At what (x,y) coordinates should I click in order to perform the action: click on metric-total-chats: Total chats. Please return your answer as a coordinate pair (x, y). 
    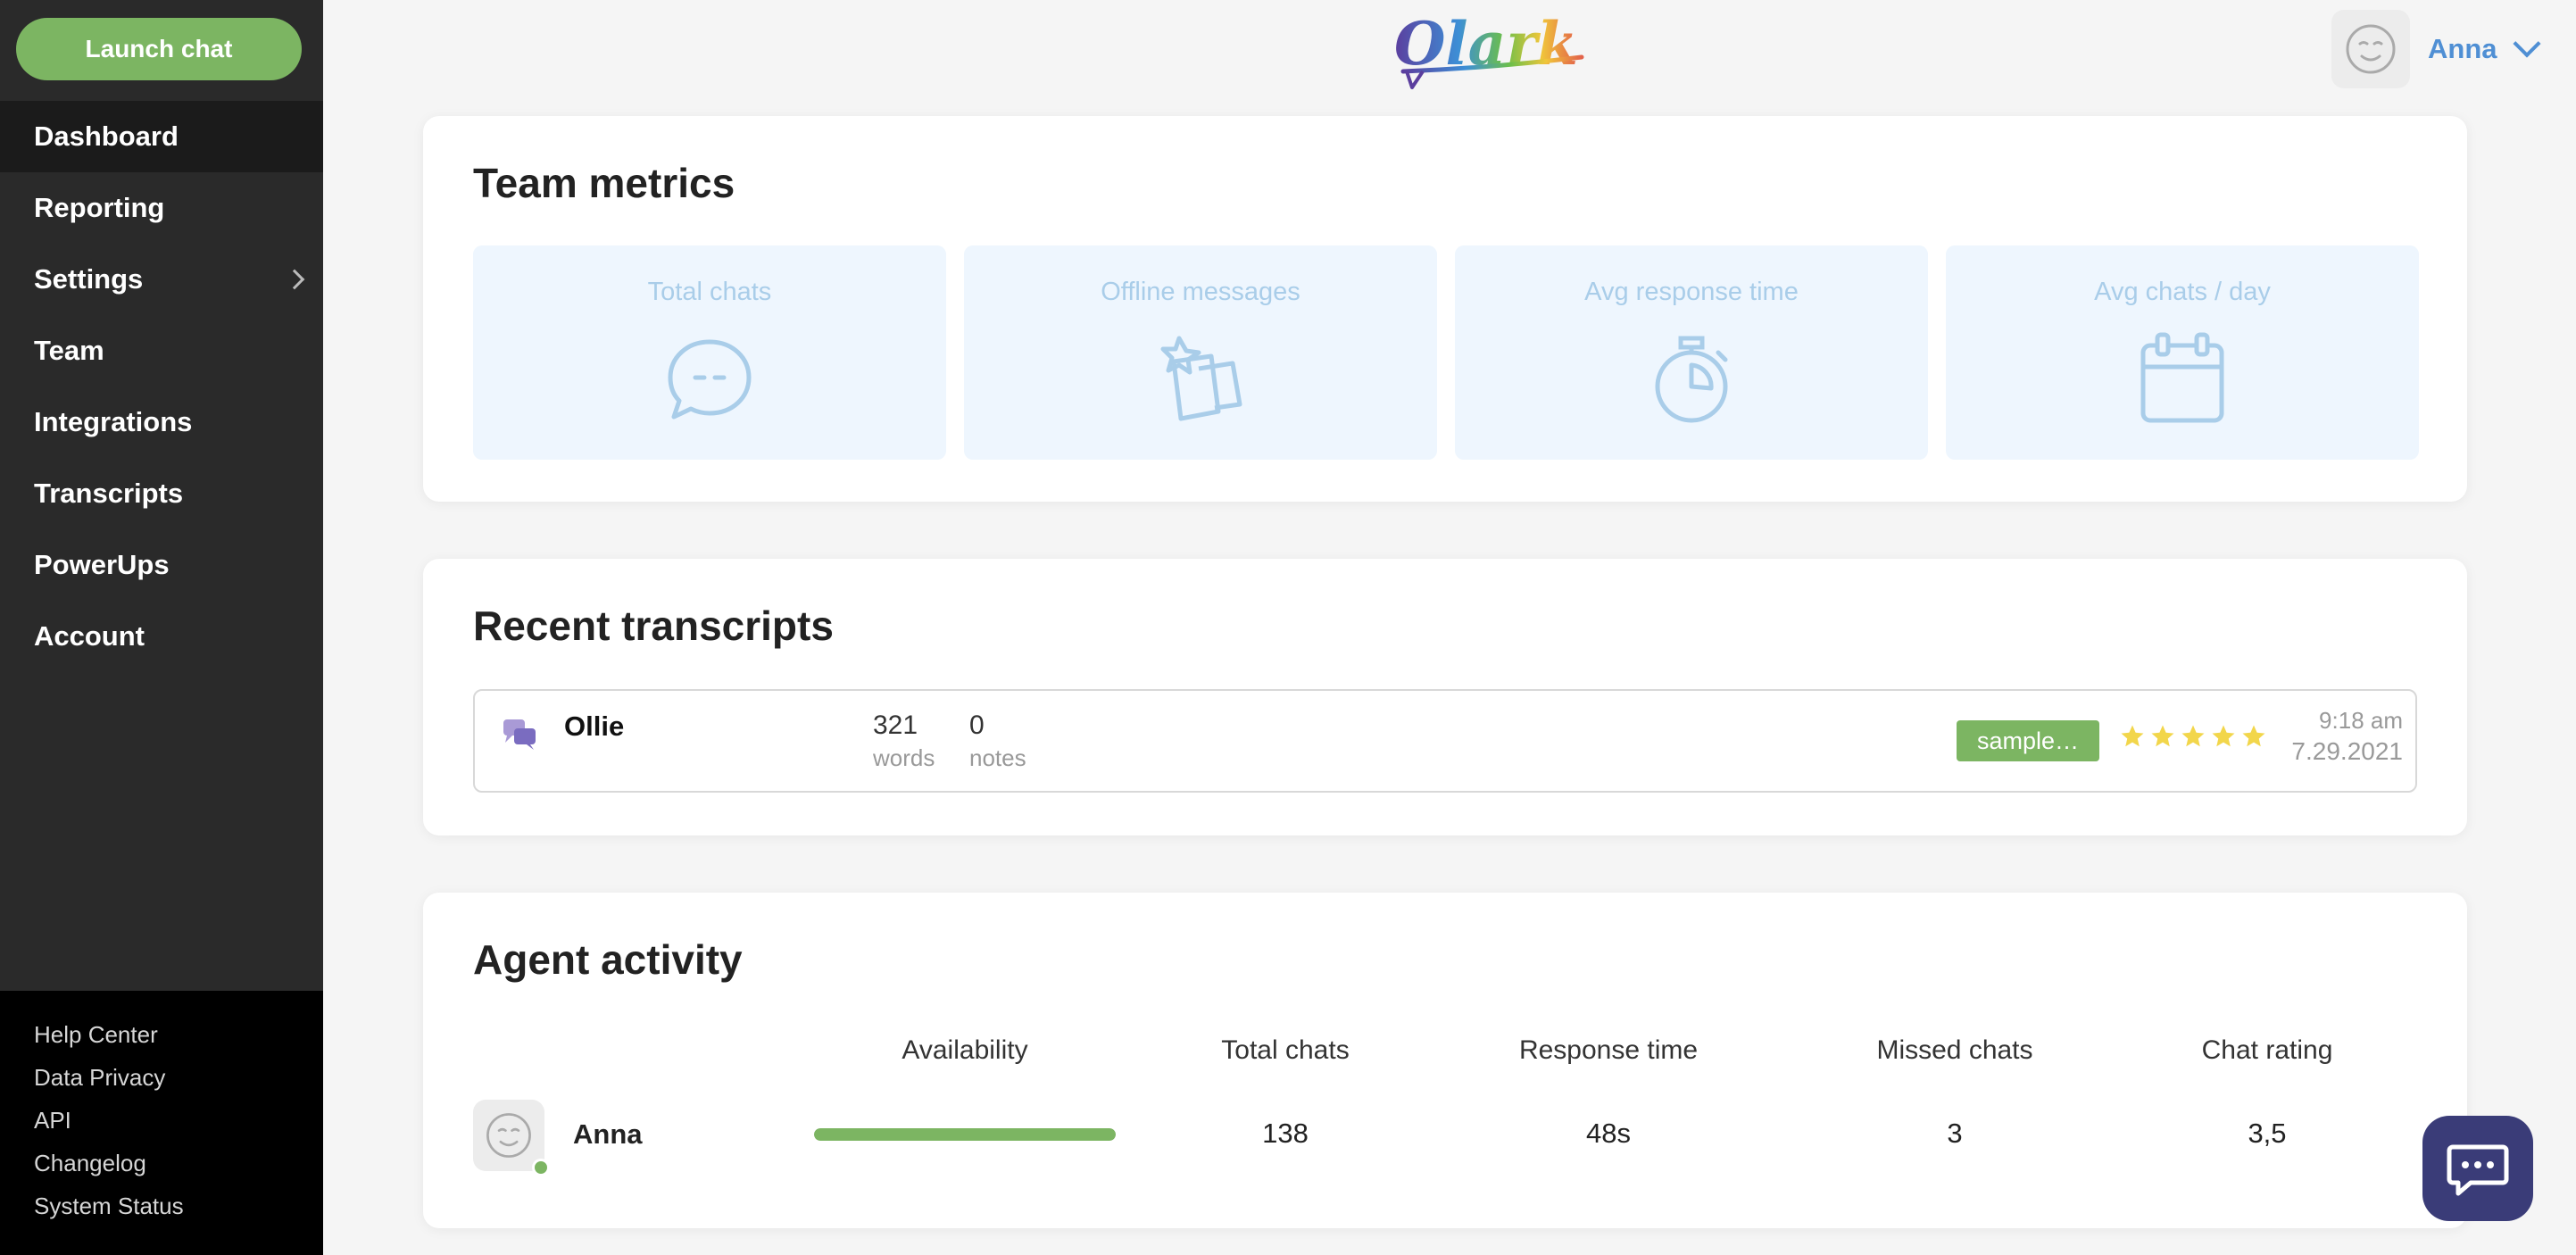
    Looking at the image, I should click on (709, 352).